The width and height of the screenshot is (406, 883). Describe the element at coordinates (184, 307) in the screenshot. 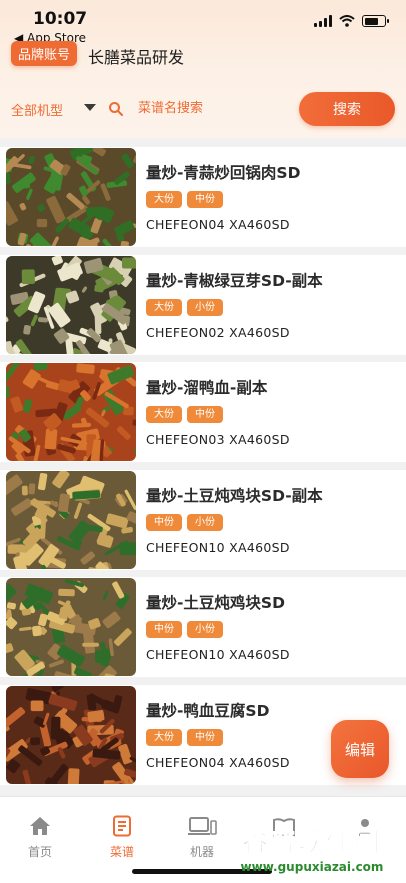

I see `portion-tags: 大份 小份` at that location.